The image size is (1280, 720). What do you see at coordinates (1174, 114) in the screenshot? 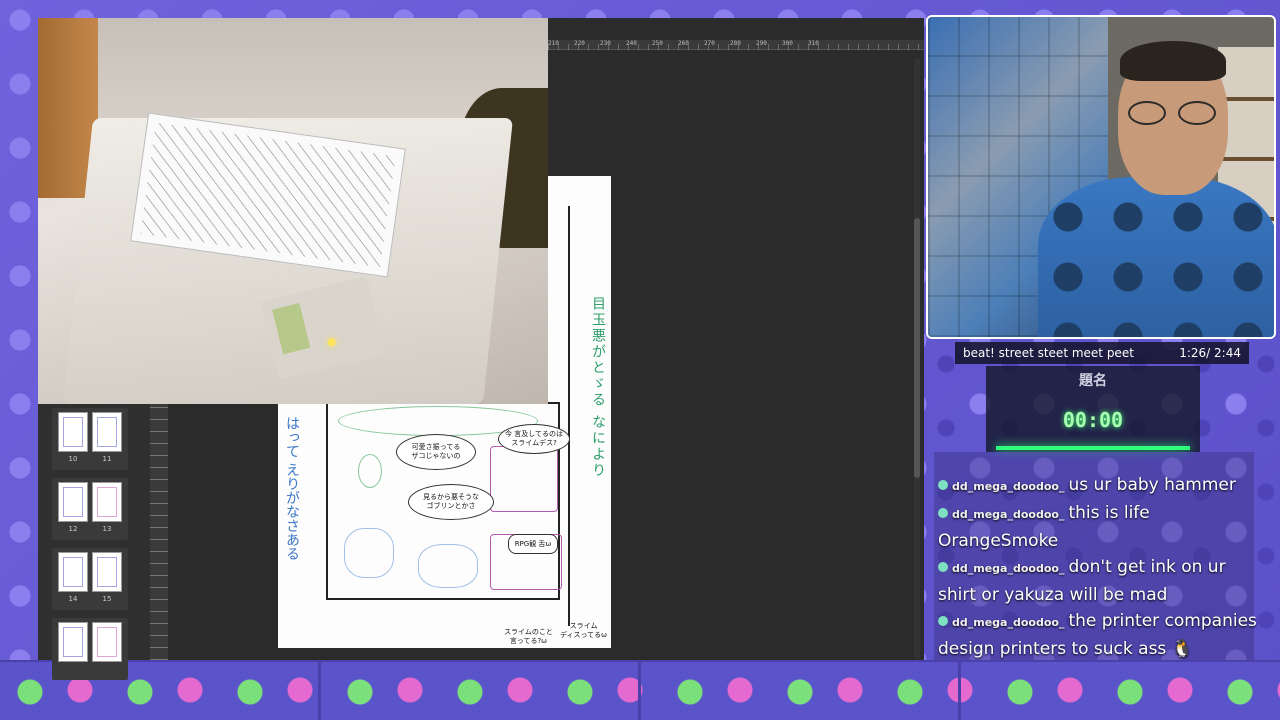
I see `glasses` at bounding box center [1174, 114].